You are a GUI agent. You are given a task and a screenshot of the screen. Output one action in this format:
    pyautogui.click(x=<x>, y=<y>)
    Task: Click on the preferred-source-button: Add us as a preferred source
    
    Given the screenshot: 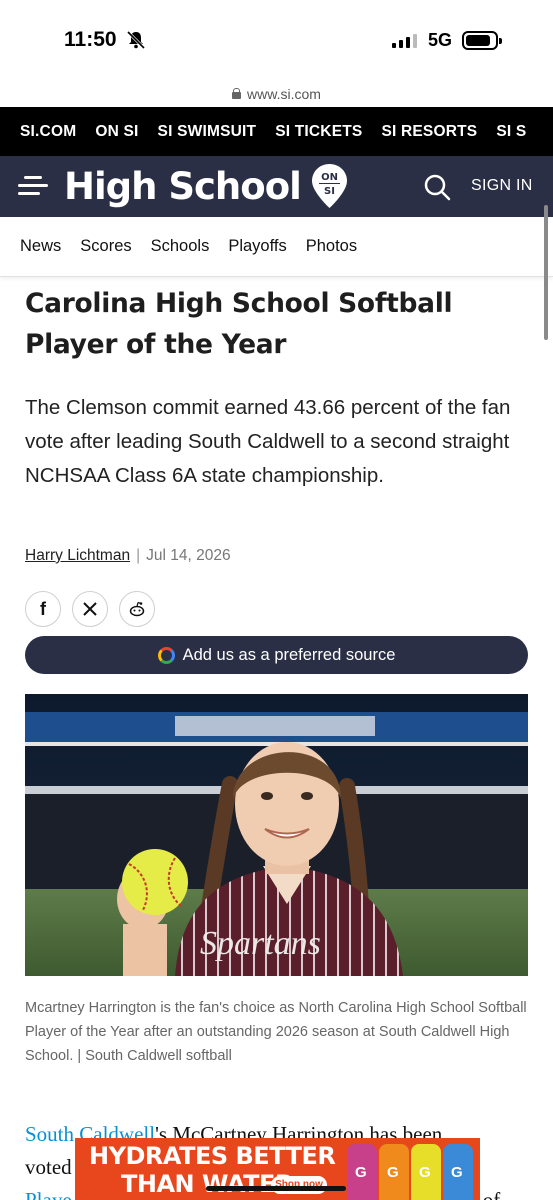 What is the action you would take?
    pyautogui.click(x=276, y=655)
    